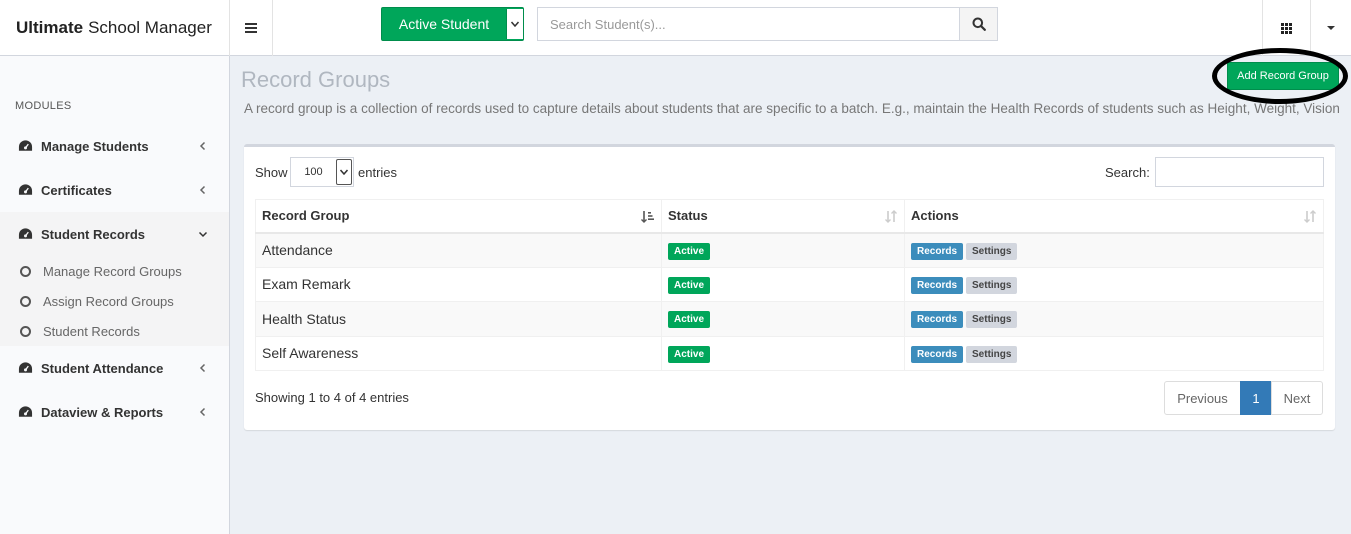 The width and height of the screenshot is (1351, 534). Describe the element at coordinates (1256, 398) in the screenshot. I see `page-1-button: 1` at that location.